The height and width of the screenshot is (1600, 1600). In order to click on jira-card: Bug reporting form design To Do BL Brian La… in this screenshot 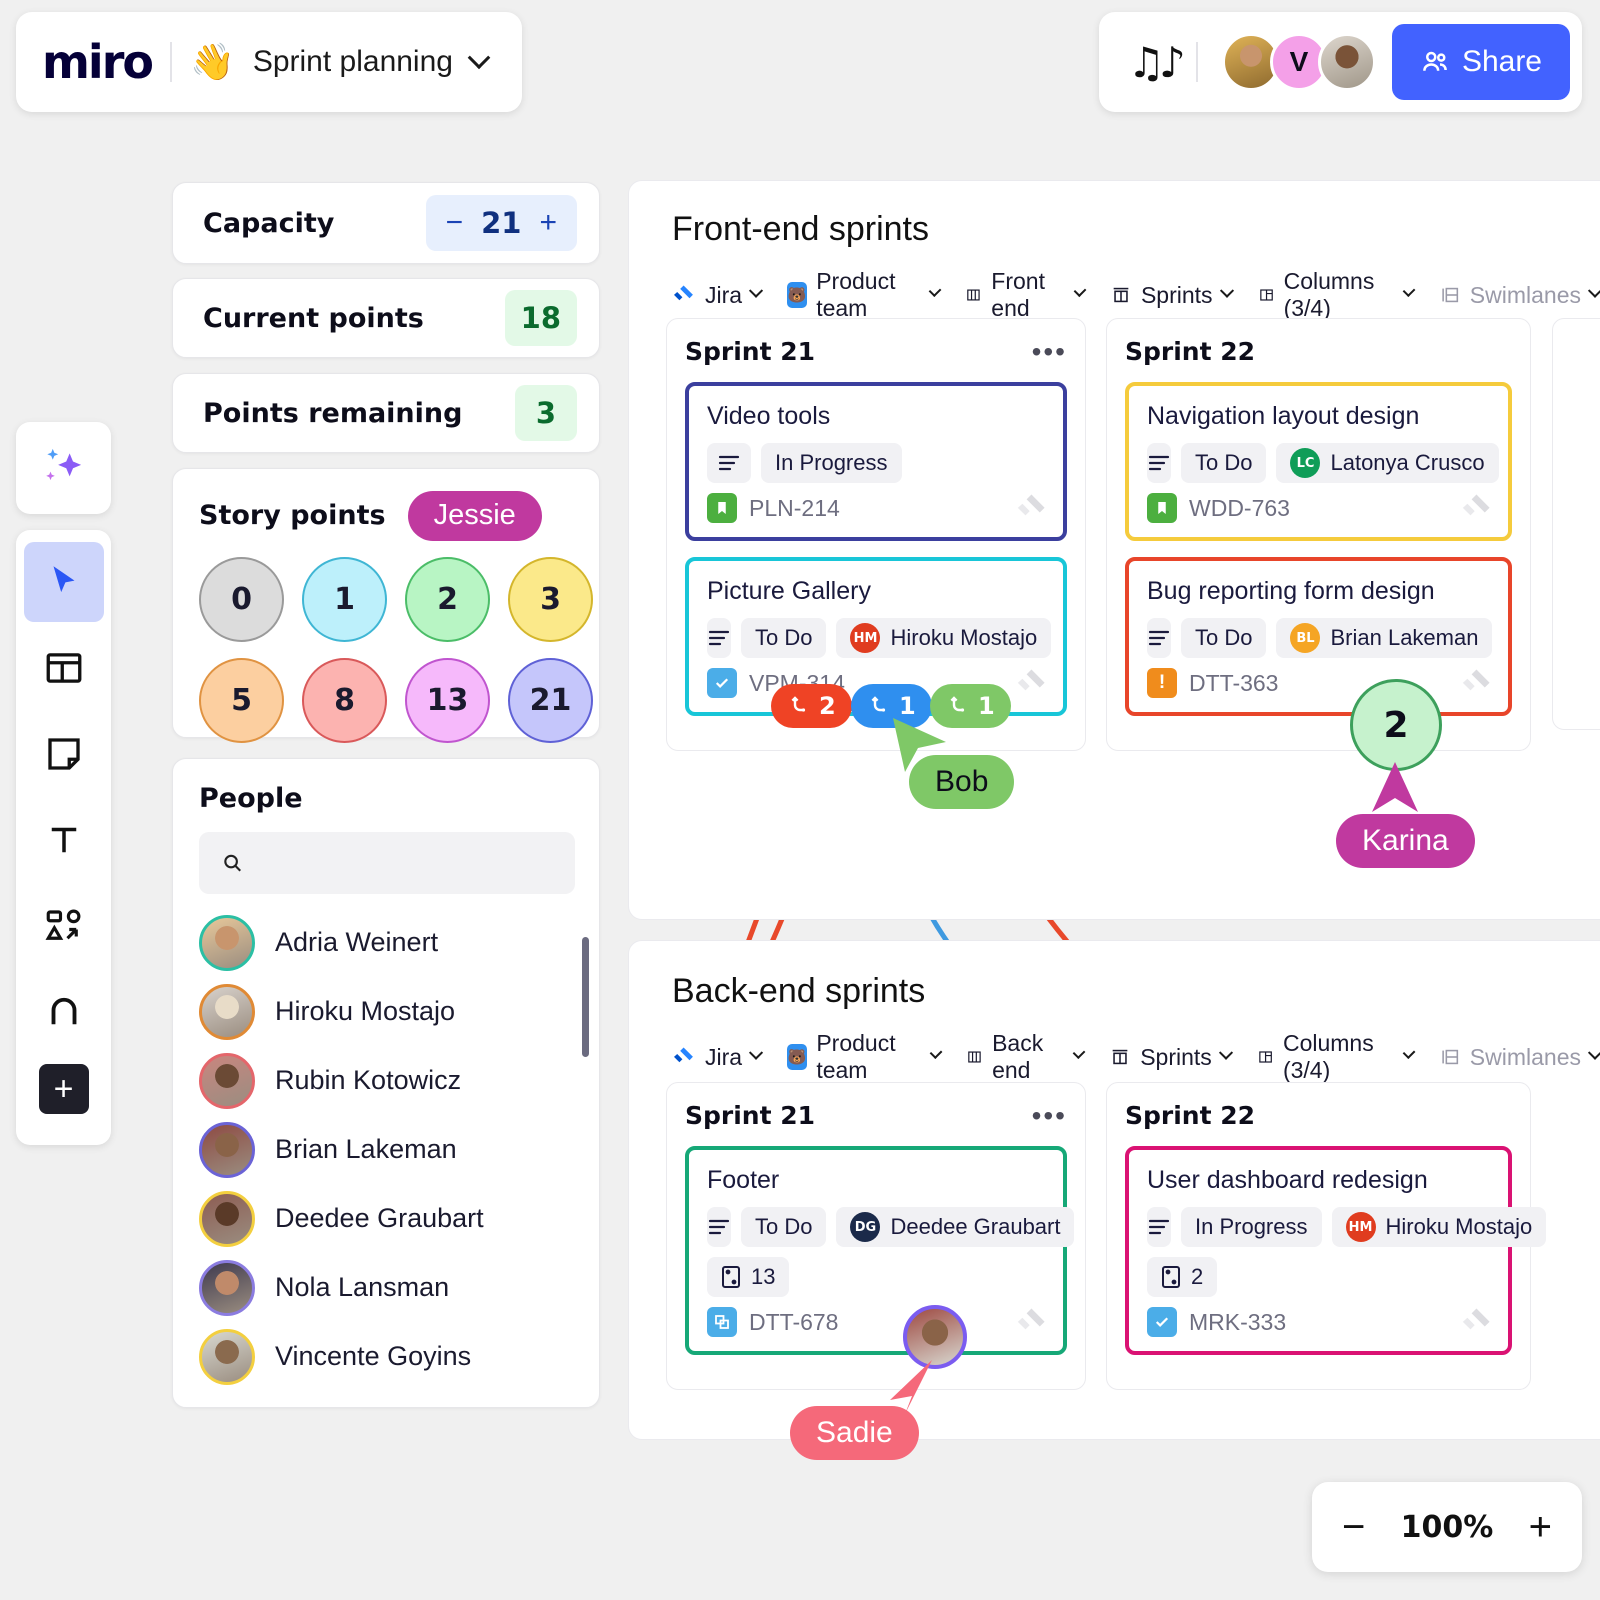, I will do `click(1318, 636)`.